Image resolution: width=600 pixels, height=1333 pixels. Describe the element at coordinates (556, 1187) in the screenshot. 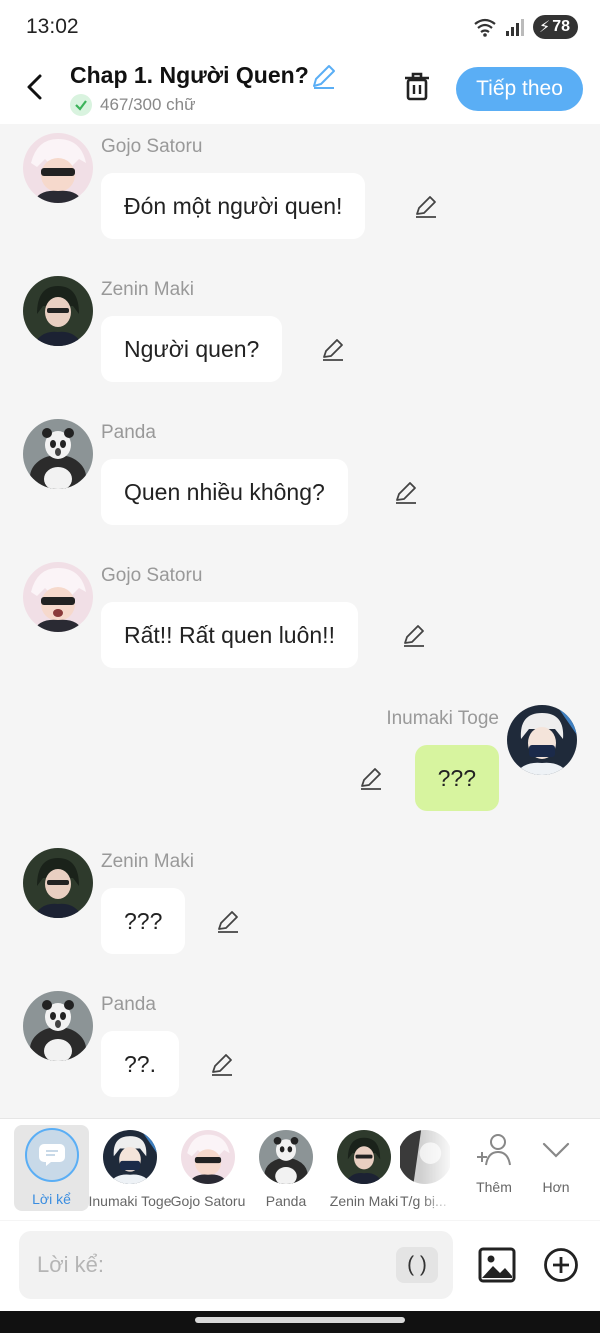

I see `more-label: Hơn` at that location.